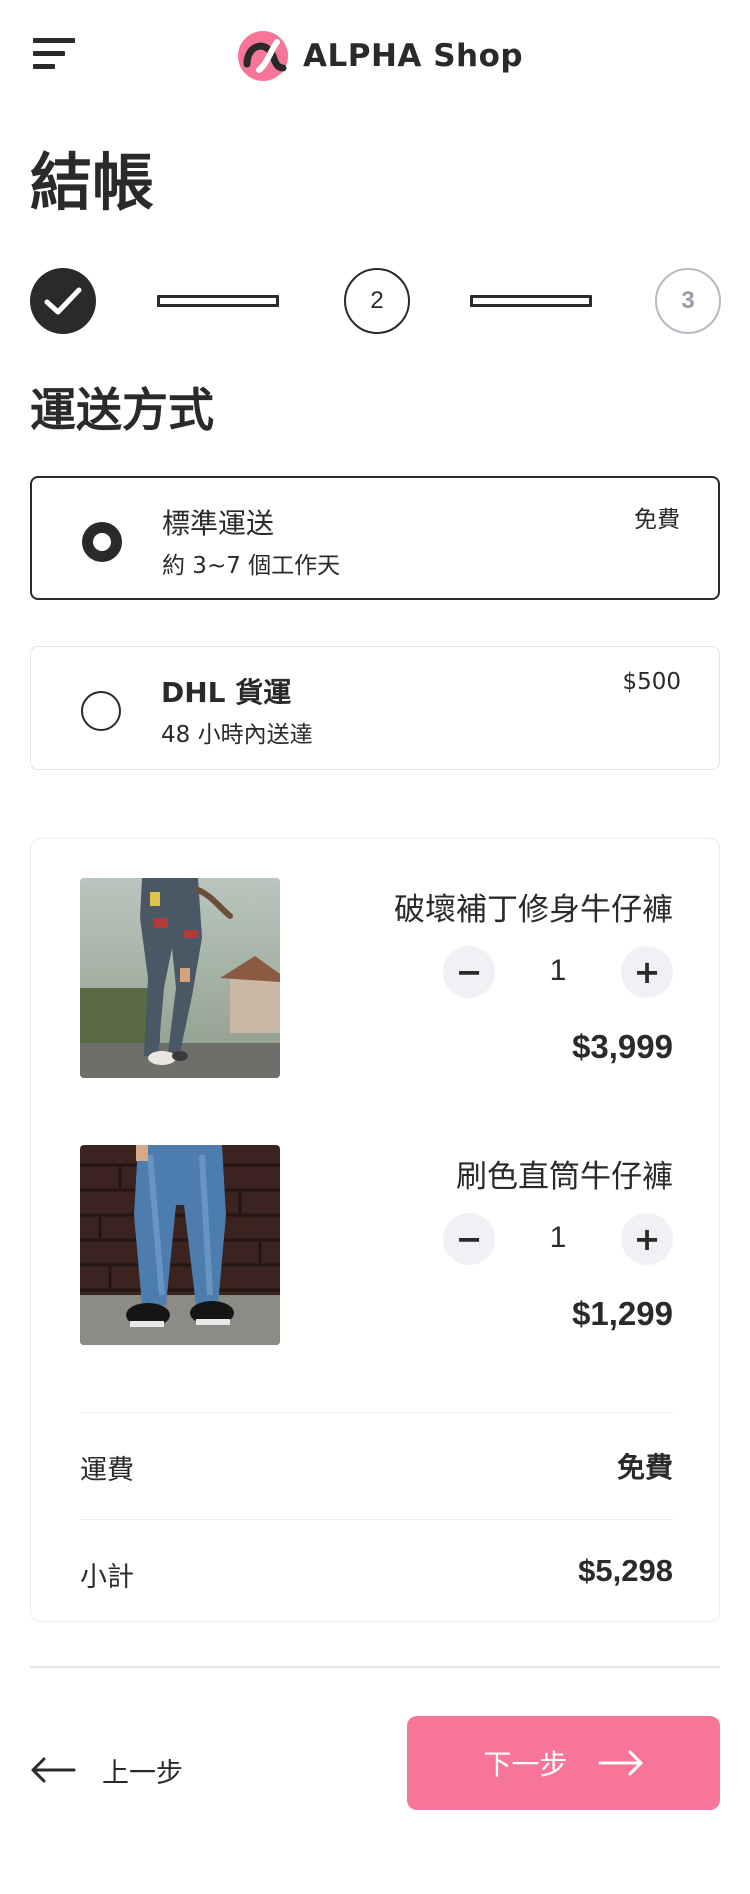  Describe the element at coordinates (622, 1046) in the screenshot. I see `product-price: $3,999` at that location.